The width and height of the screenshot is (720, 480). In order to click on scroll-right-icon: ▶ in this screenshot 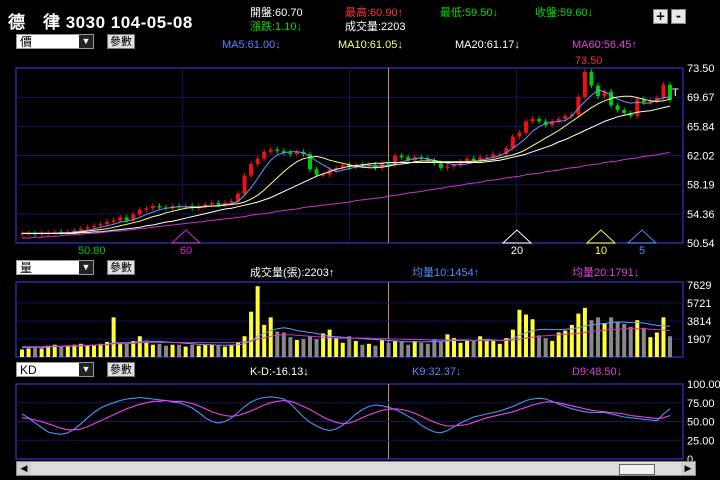, I will do `click(688, 468)`.